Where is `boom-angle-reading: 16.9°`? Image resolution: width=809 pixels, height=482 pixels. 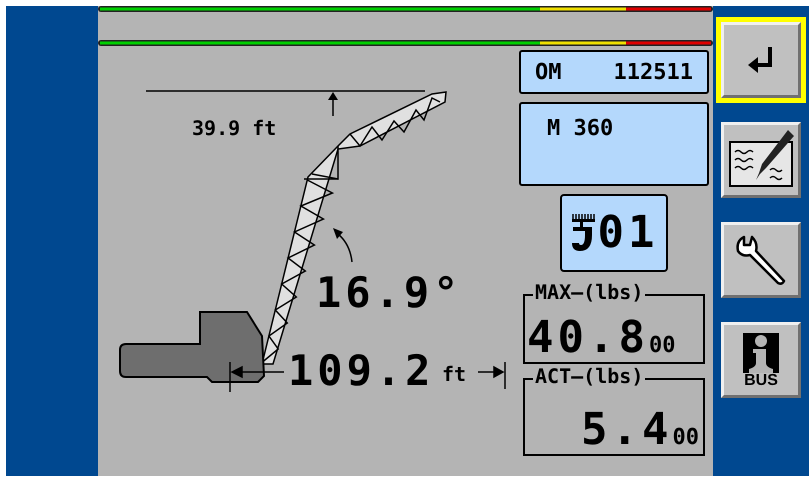
boom-angle-reading: 16.9° is located at coordinates (389, 293).